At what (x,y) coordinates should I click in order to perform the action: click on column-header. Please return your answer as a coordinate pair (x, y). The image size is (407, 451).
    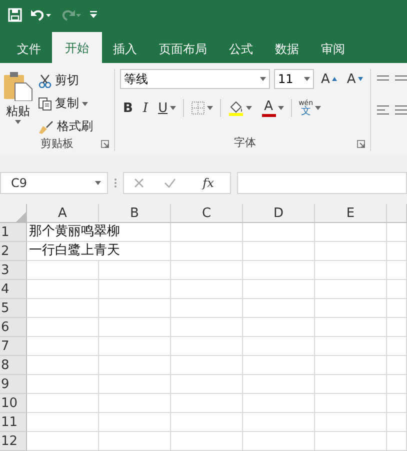
    Looking at the image, I should click on (397, 213).